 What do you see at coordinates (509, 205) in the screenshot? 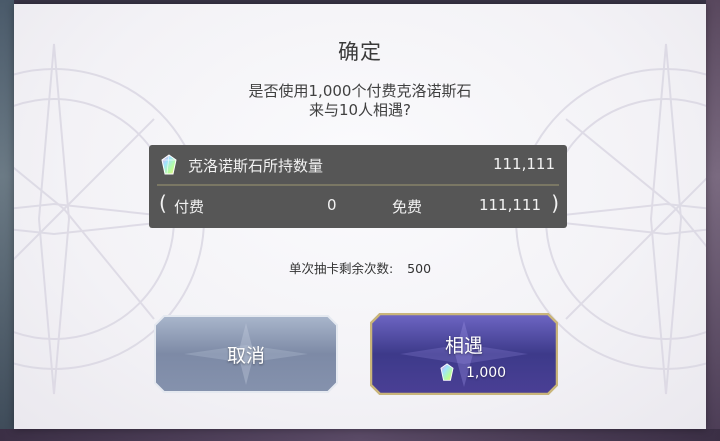
I see `free-value: 111,111` at bounding box center [509, 205].